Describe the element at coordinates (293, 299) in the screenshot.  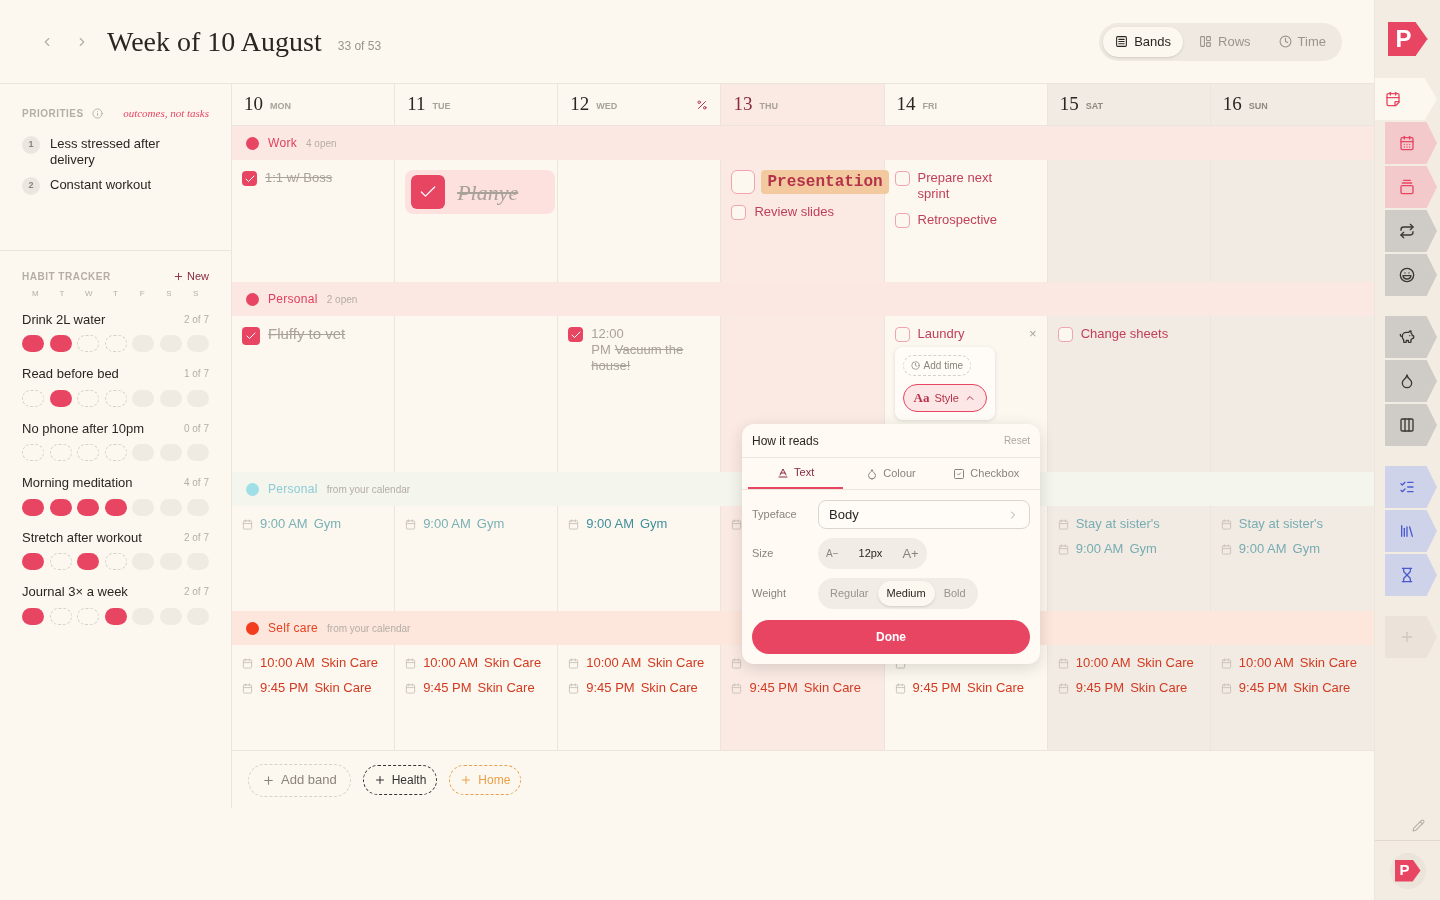
I see `band-name: Personal` at that location.